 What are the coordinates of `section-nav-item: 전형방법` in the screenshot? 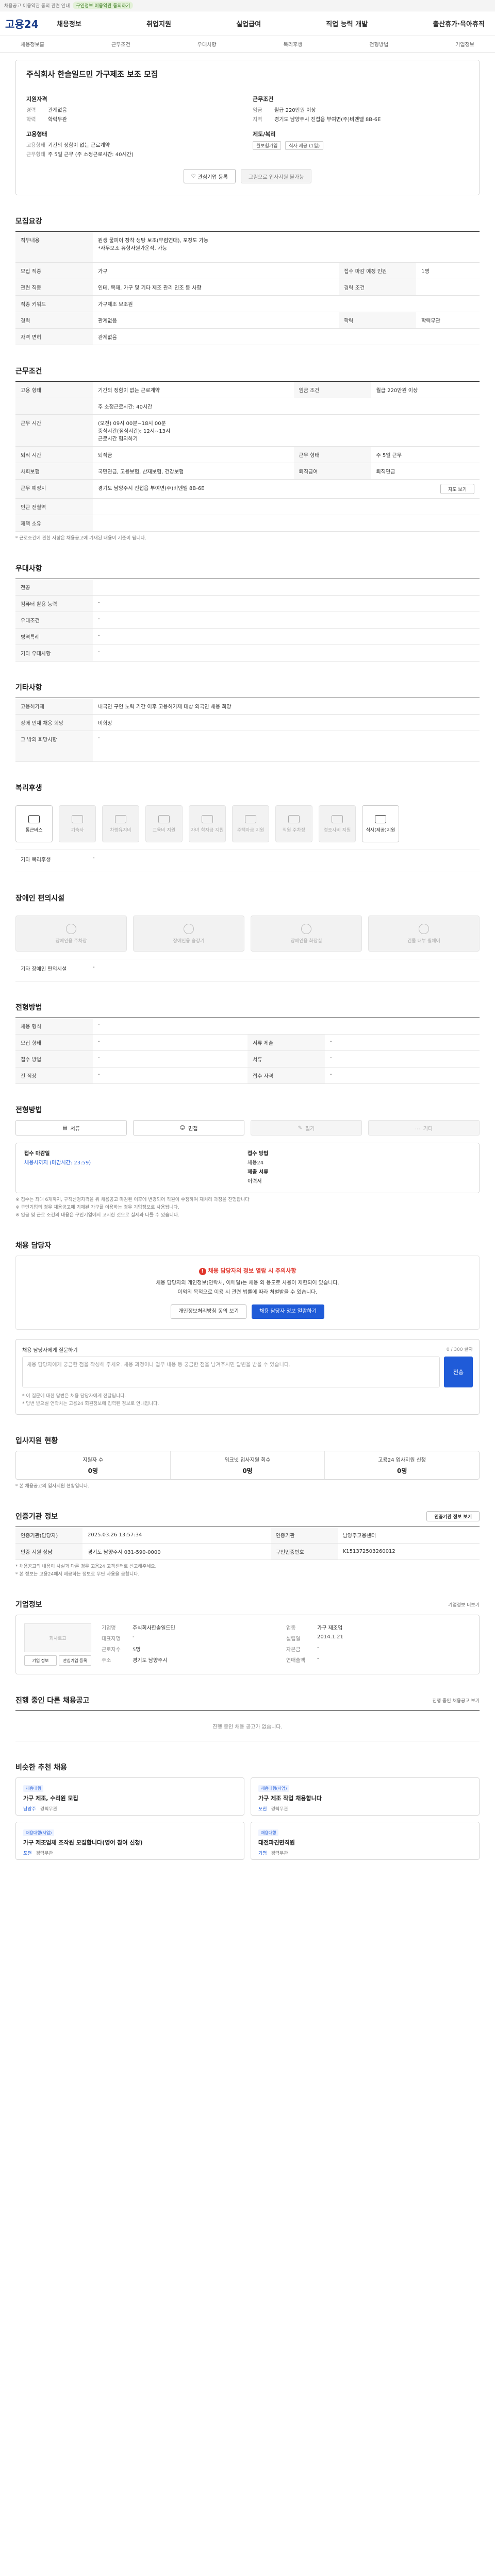 It's located at (379, 44).